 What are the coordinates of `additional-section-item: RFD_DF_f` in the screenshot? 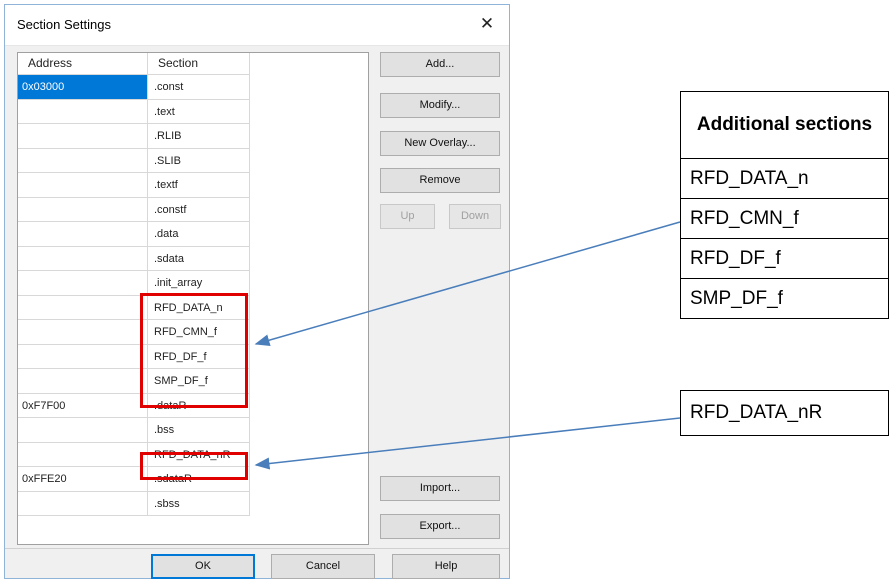 It's located at (784, 258).